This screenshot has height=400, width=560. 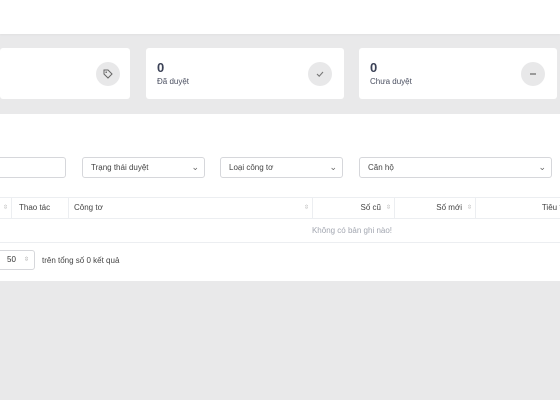 I want to click on column-header-meter: Công tơ ⇳, so click(x=191, y=208).